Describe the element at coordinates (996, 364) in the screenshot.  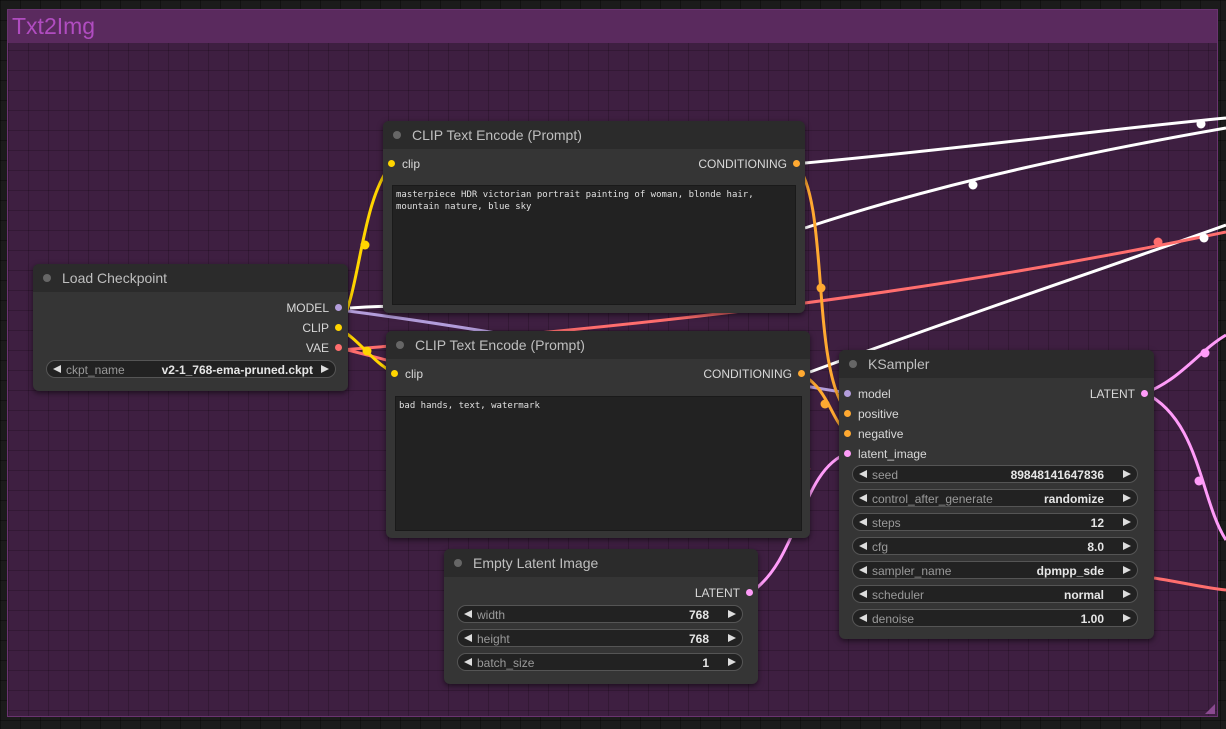
I see `node-title-bar: KSampler` at that location.